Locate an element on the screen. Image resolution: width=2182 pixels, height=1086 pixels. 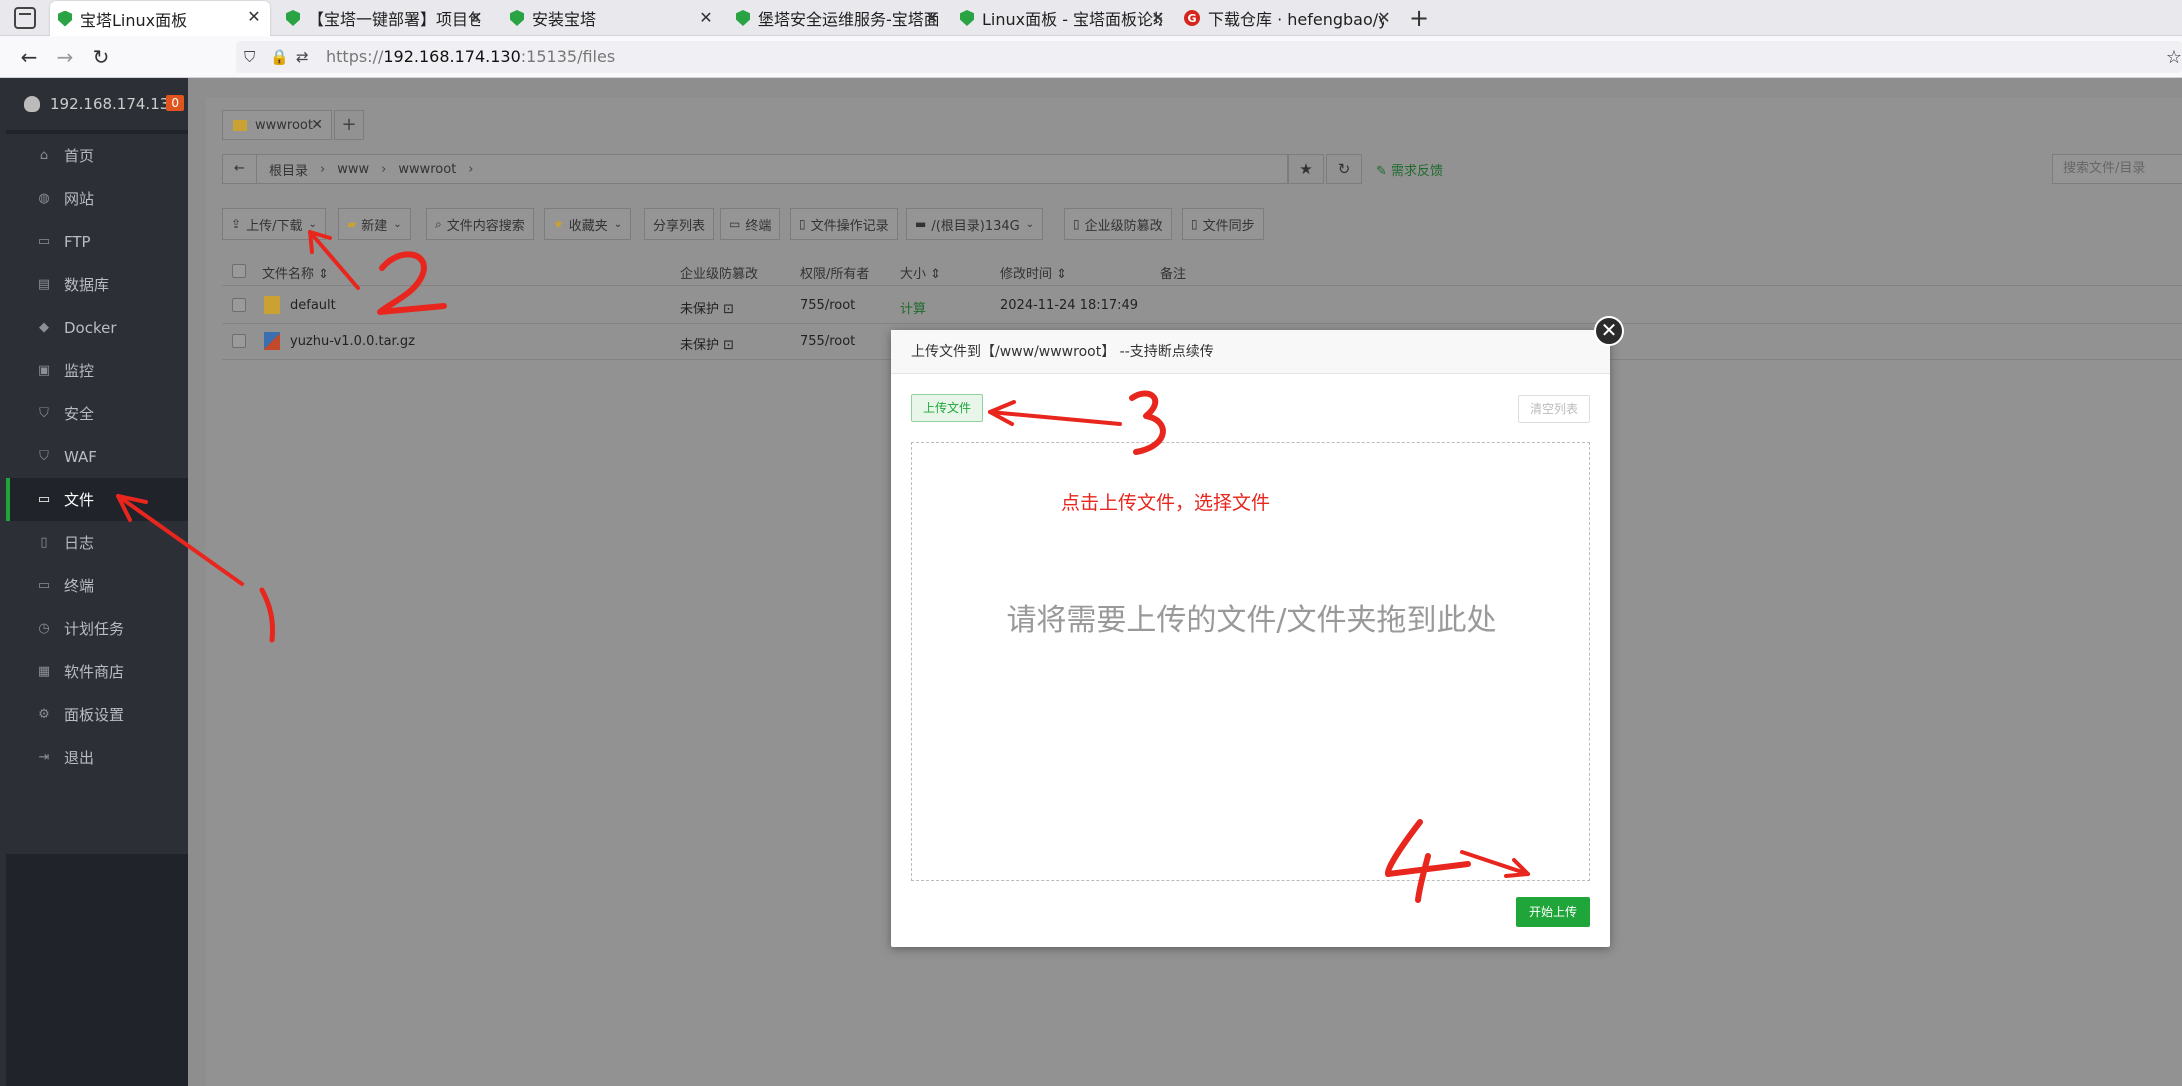
sidebar-item-terminal: ▭ 终端 is located at coordinates (97, 585).